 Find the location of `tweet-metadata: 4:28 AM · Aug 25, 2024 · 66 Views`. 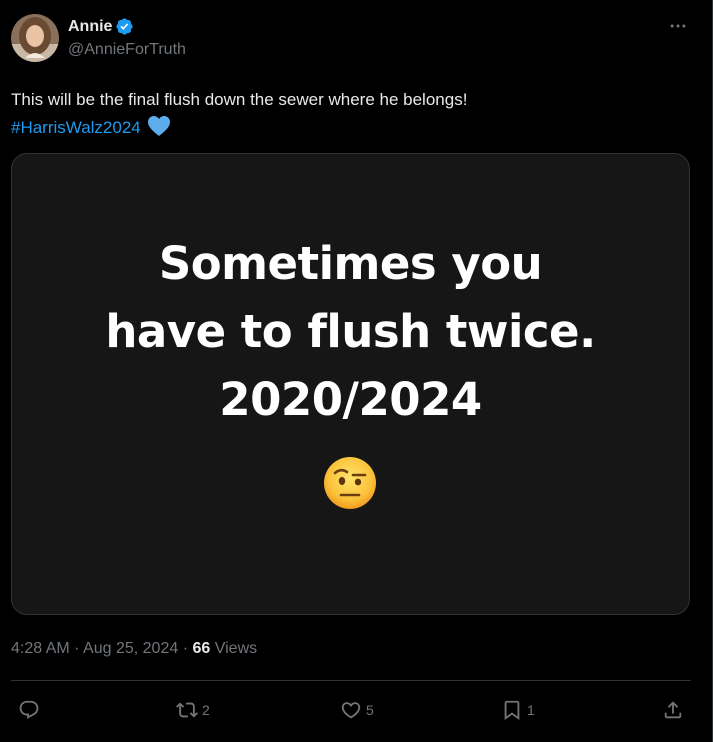

tweet-metadata: 4:28 AM · Aug 25, 2024 · 66 Views is located at coordinates (134, 649).